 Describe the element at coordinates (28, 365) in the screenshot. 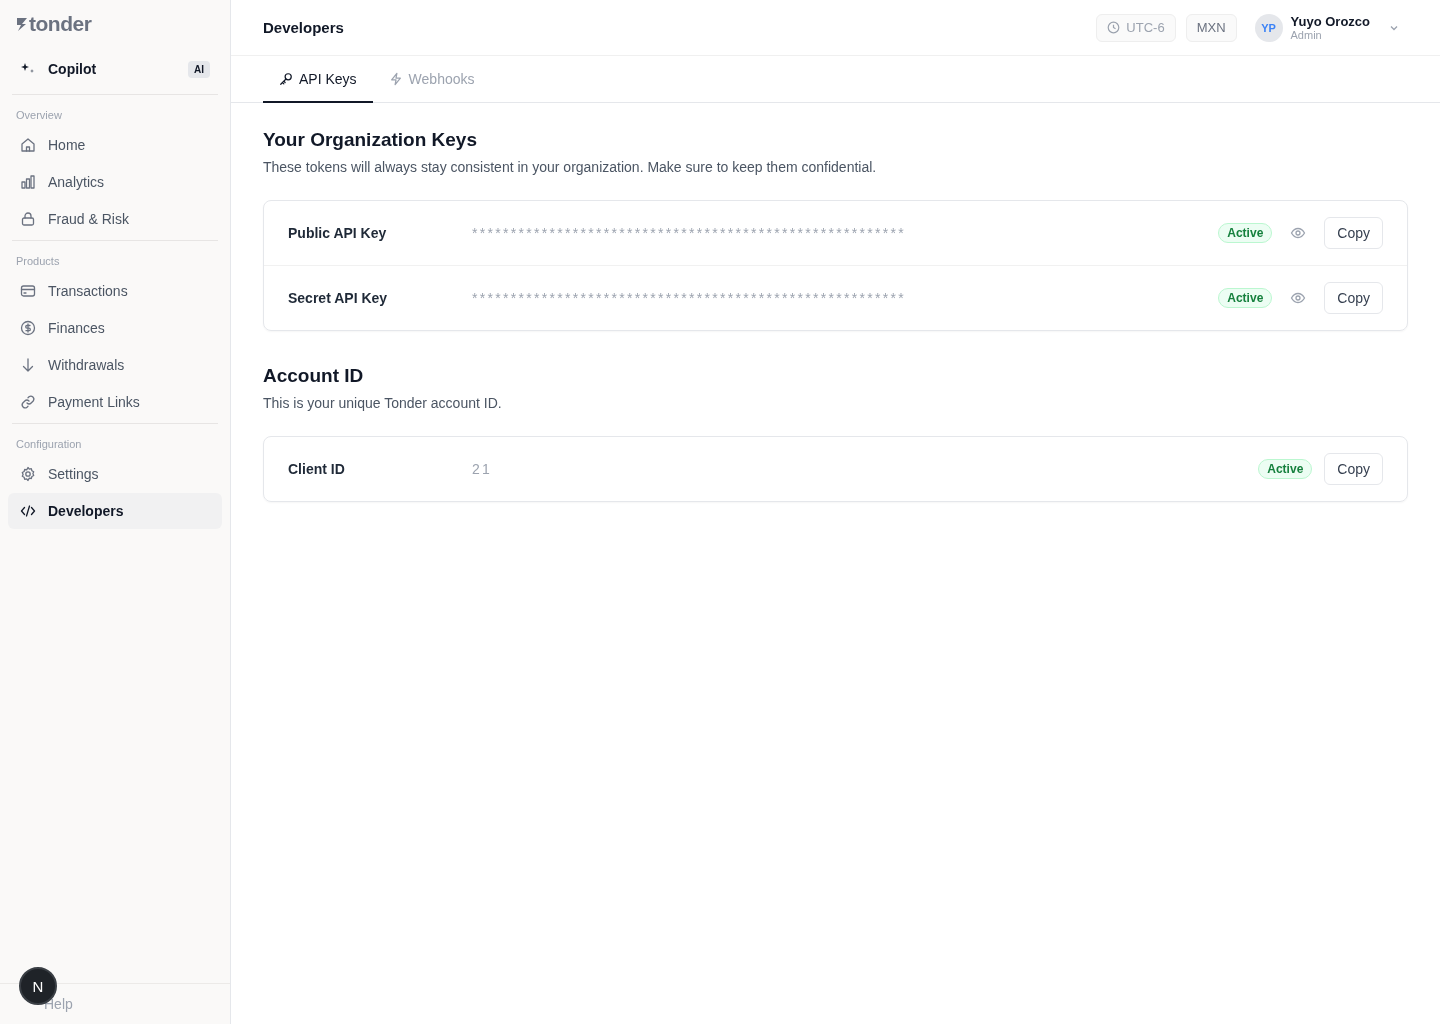

I see `arrow-down-icon` at that location.